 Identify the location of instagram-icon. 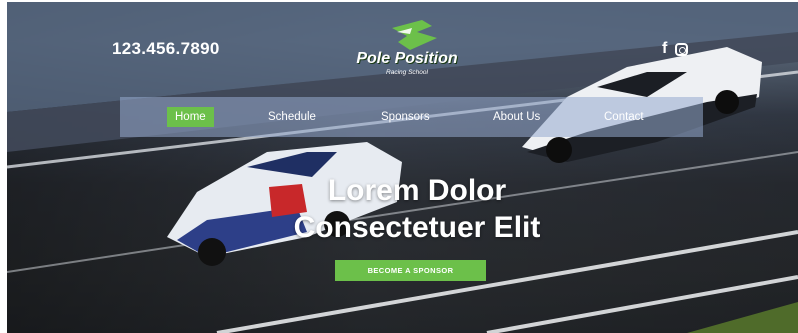
(682, 49).